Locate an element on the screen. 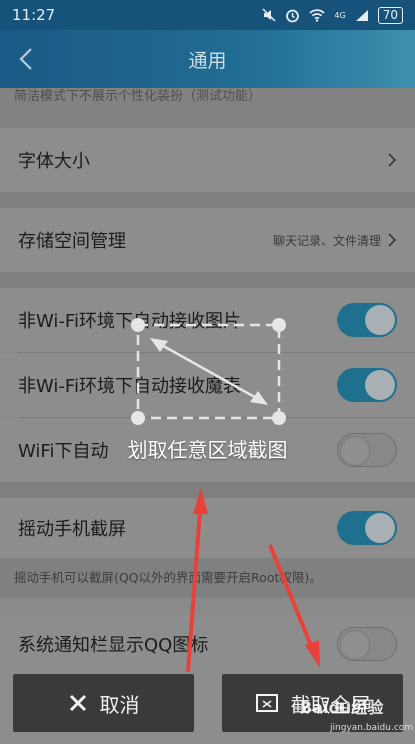 The image size is (415, 744). diagonal-arrow-icon is located at coordinates (209, 371).